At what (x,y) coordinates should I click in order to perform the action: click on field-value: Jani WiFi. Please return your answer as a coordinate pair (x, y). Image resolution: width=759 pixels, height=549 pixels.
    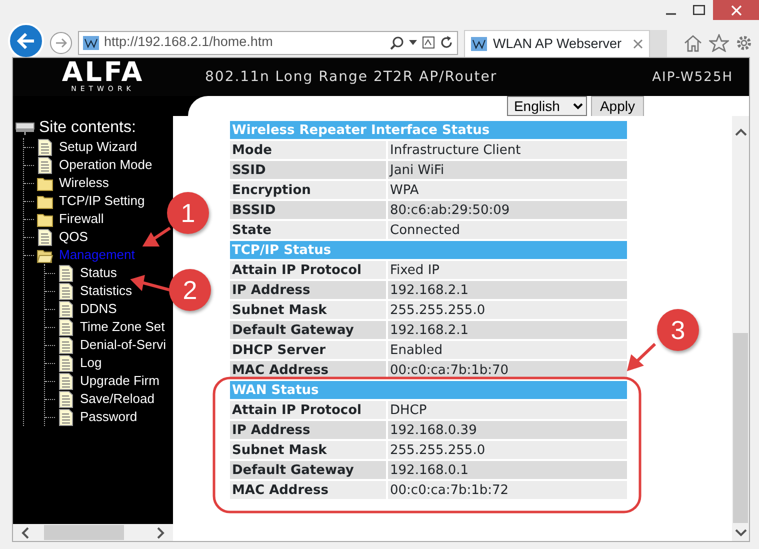
    Looking at the image, I should click on (507, 170).